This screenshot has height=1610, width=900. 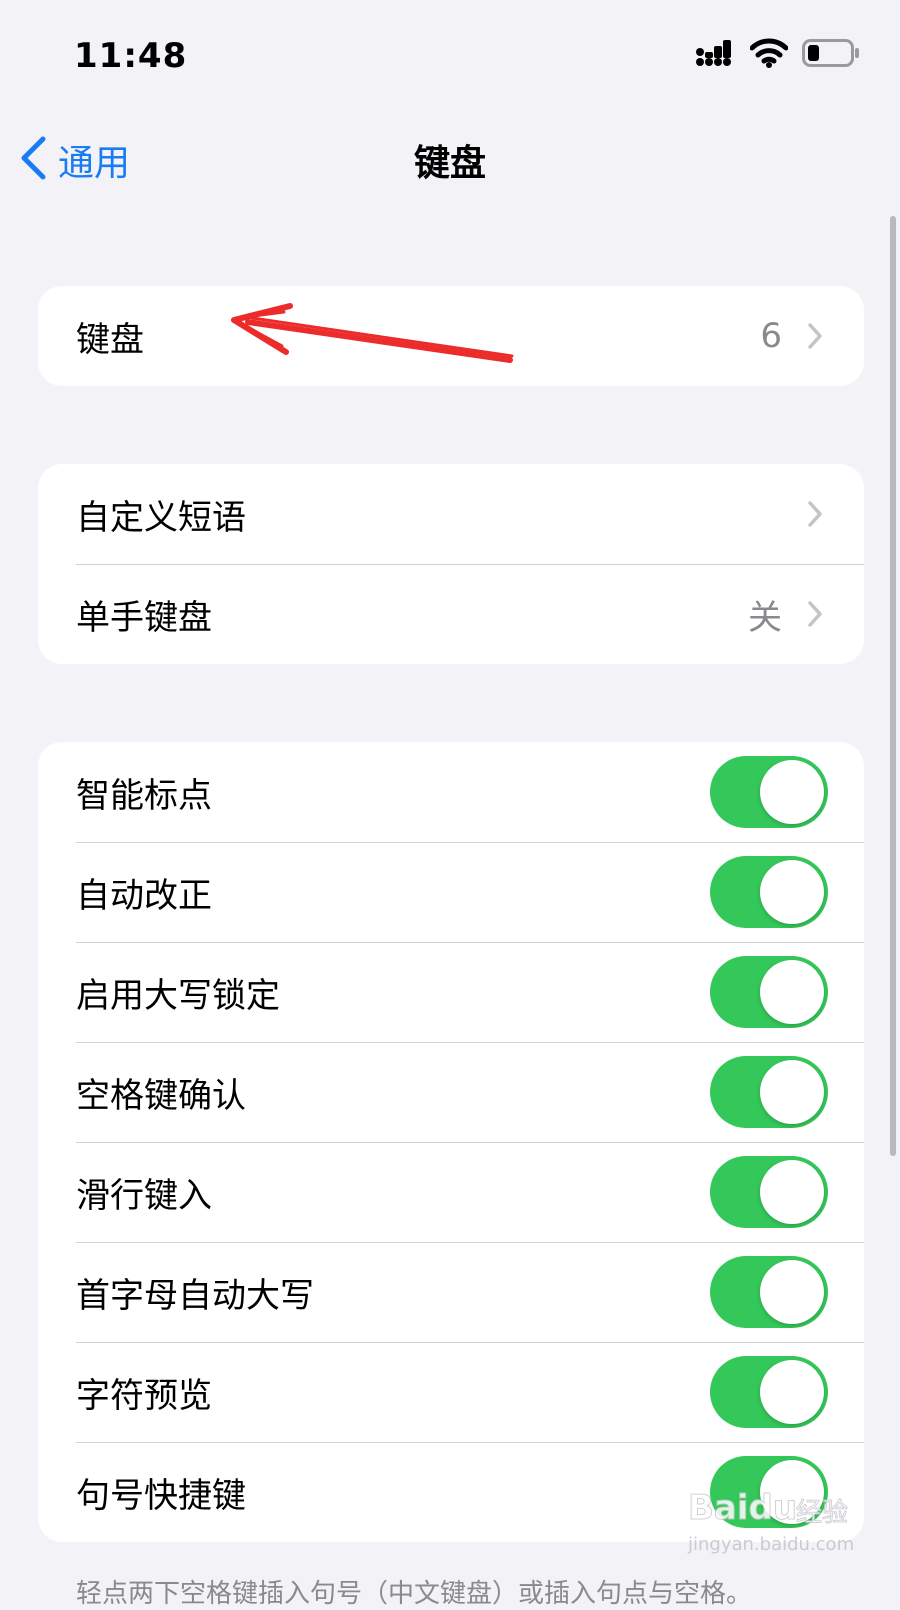 I want to click on slide-to-type-row: 滑行键入, so click(x=451, y=1192).